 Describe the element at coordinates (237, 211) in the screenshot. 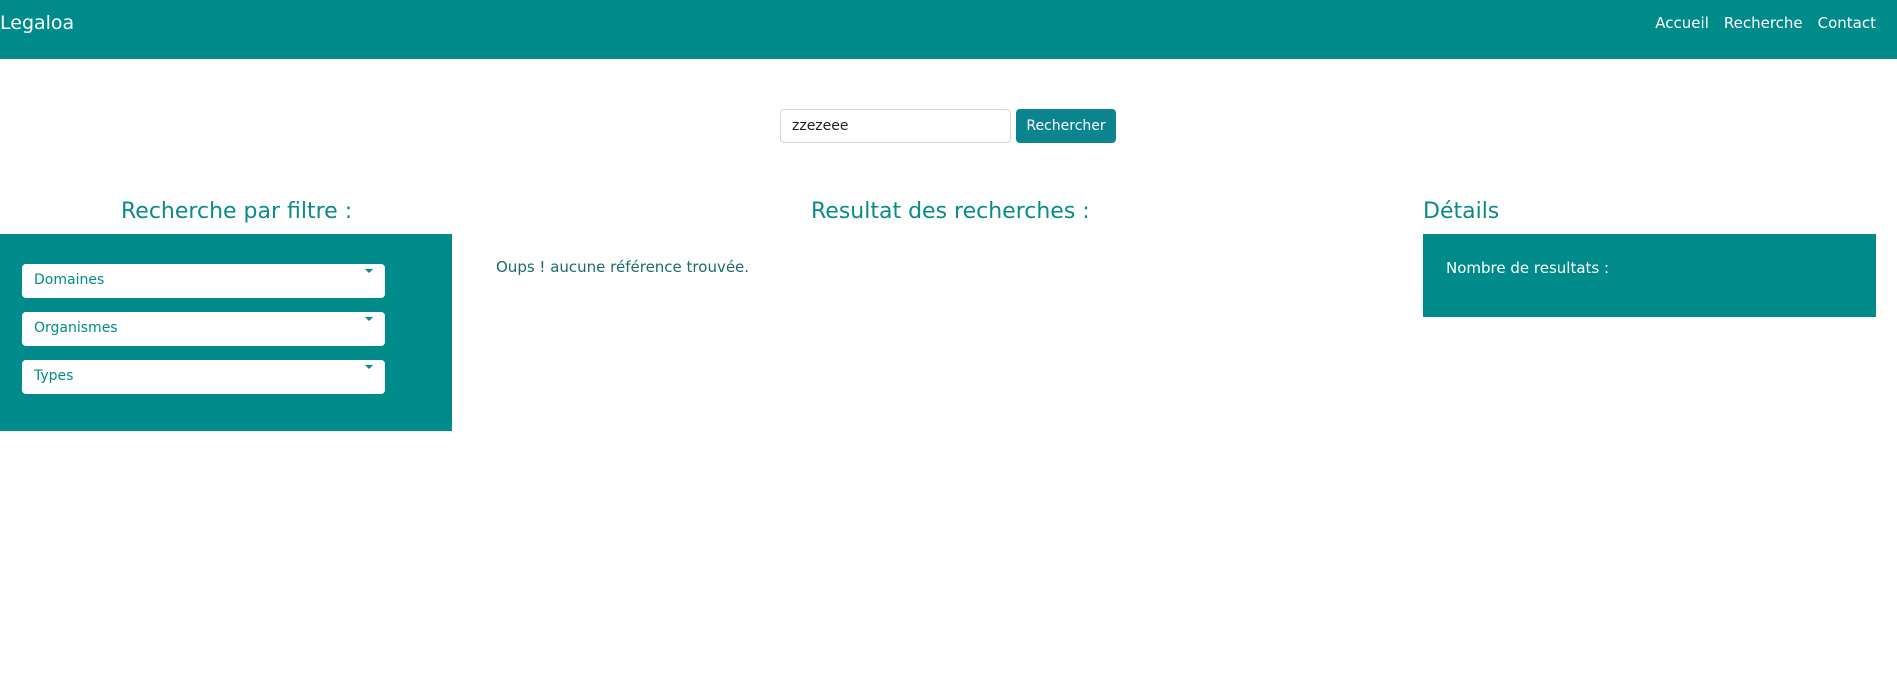

I see `filter-section-title: Recherche par filtre :` at that location.